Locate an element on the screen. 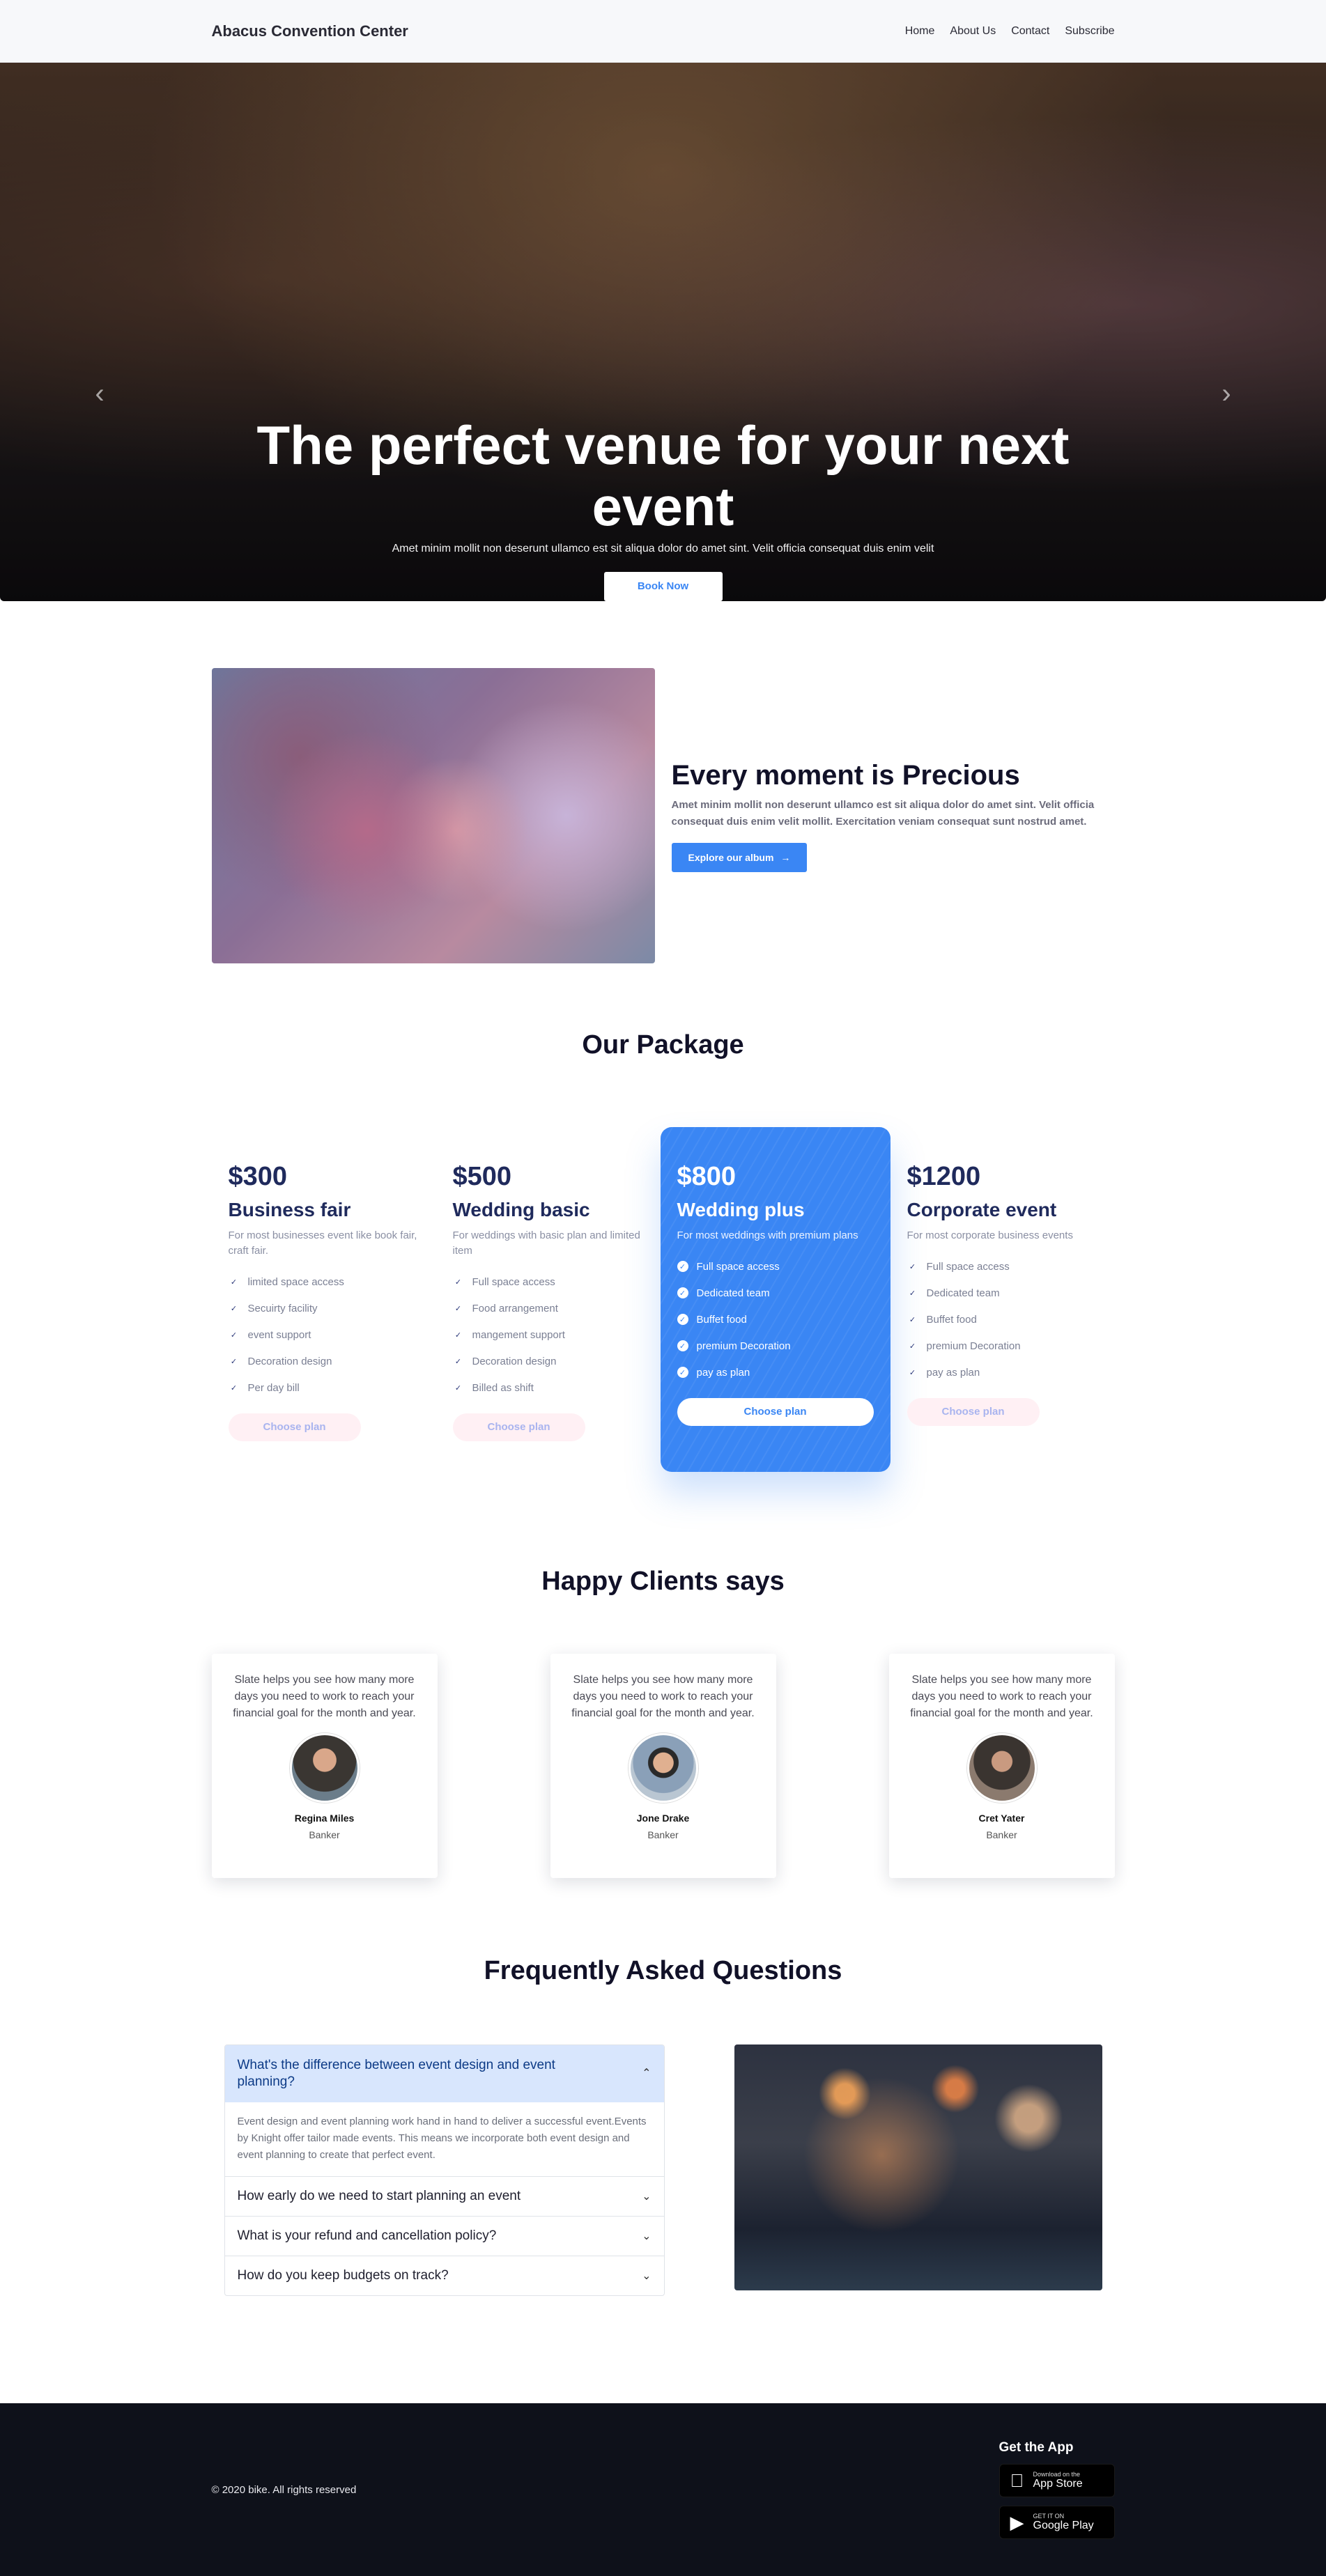  feature-item: ✓ Food arrangement is located at coordinates (548, 1308).